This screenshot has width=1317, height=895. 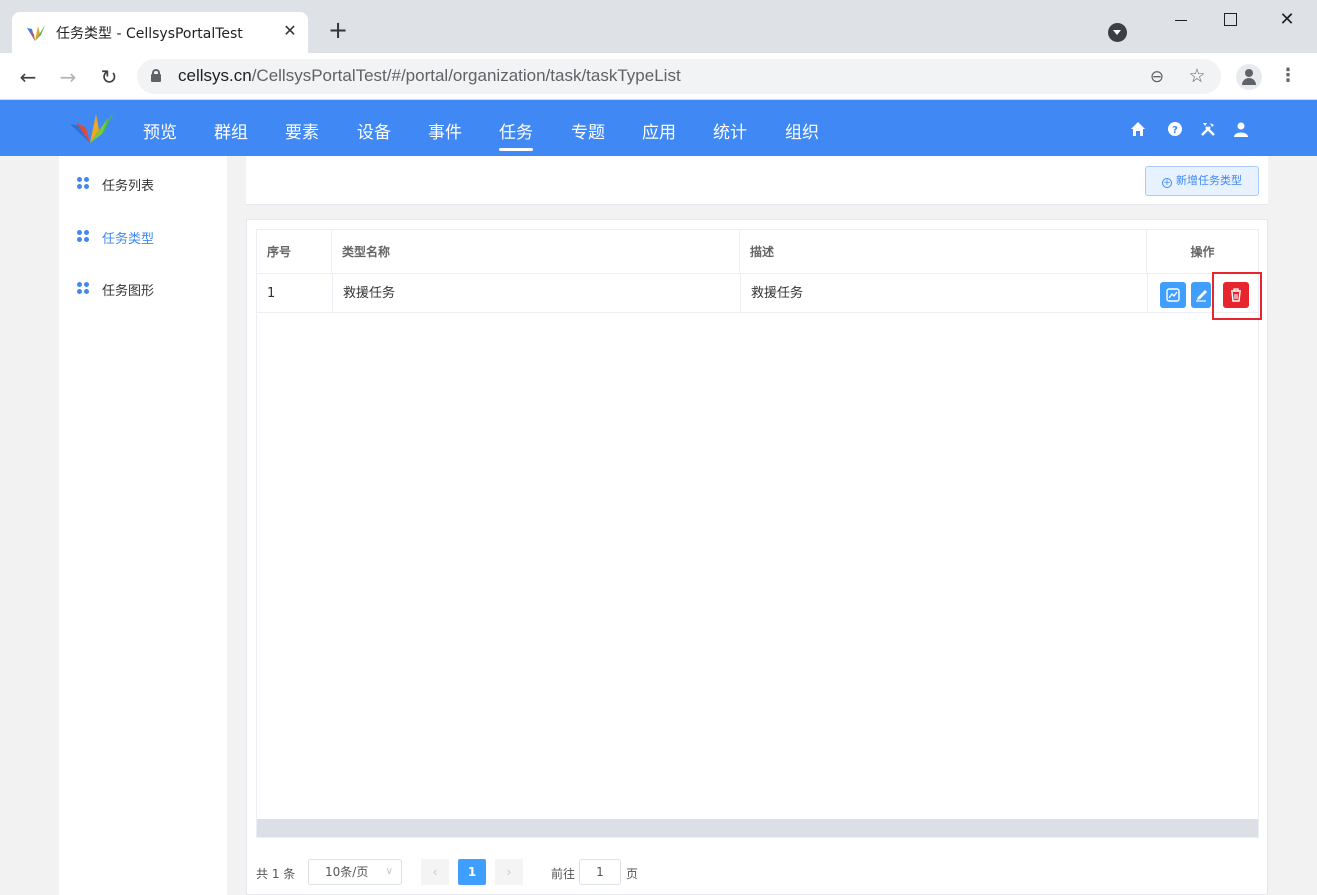 I want to click on prev-page-button: ‹, so click(x=435, y=872).